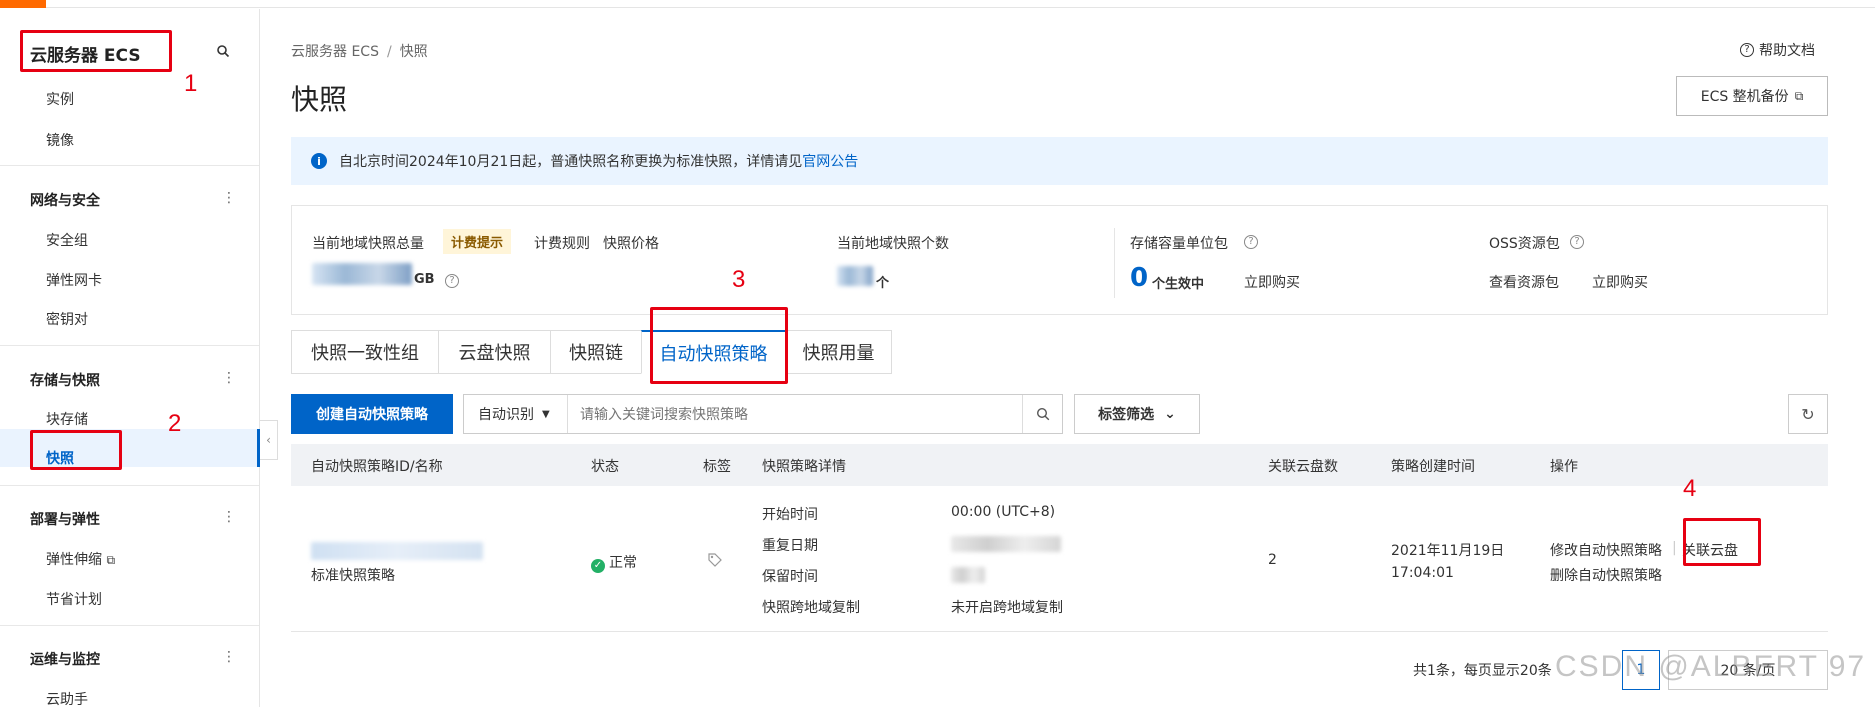 The height and width of the screenshot is (709, 1875). Describe the element at coordinates (1139, 278) in the screenshot. I see `storage-pack-count: 0` at that location.